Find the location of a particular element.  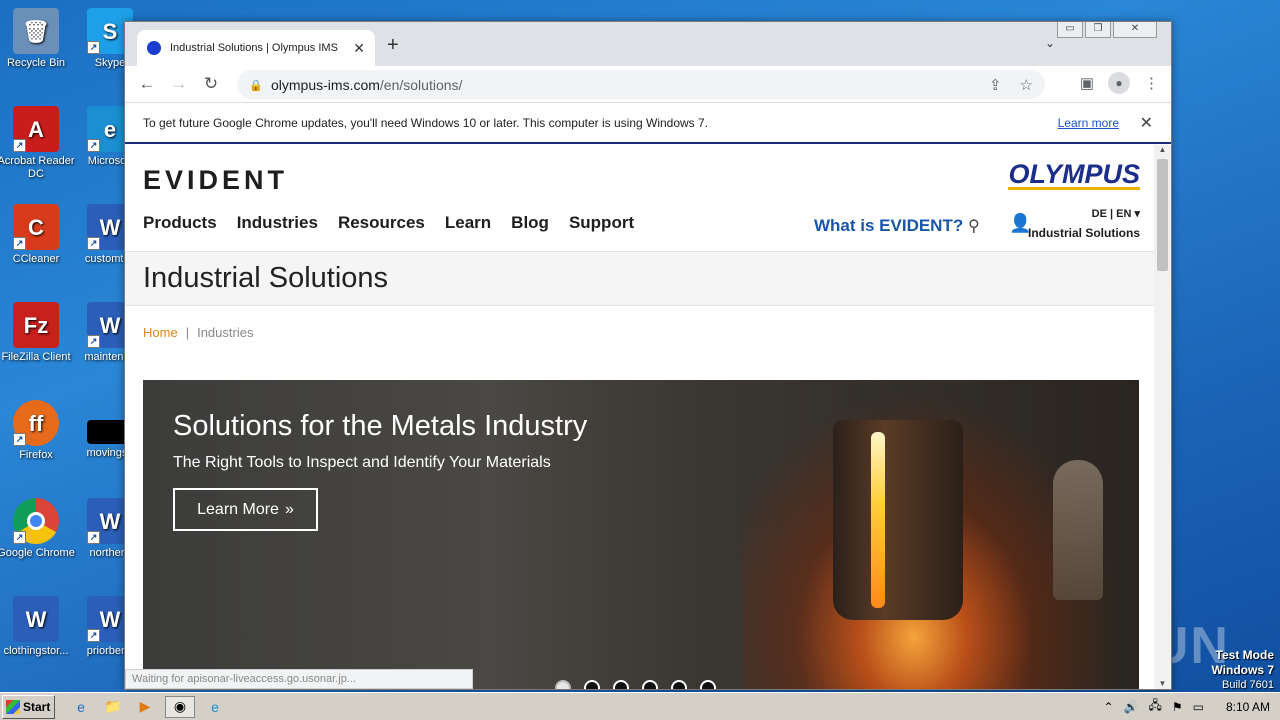

start-button: Start is located at coordinates (28, 706).